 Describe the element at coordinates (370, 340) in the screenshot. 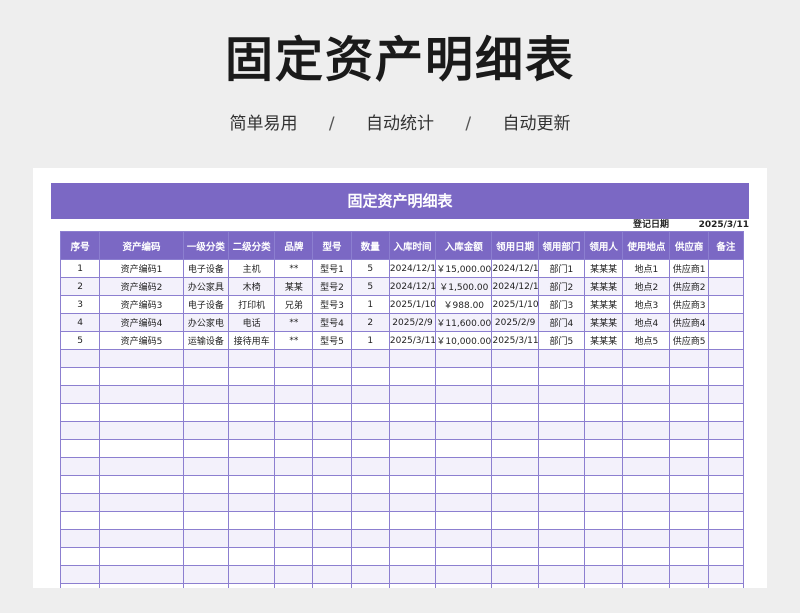

I see `table-cell: 1` at that location.